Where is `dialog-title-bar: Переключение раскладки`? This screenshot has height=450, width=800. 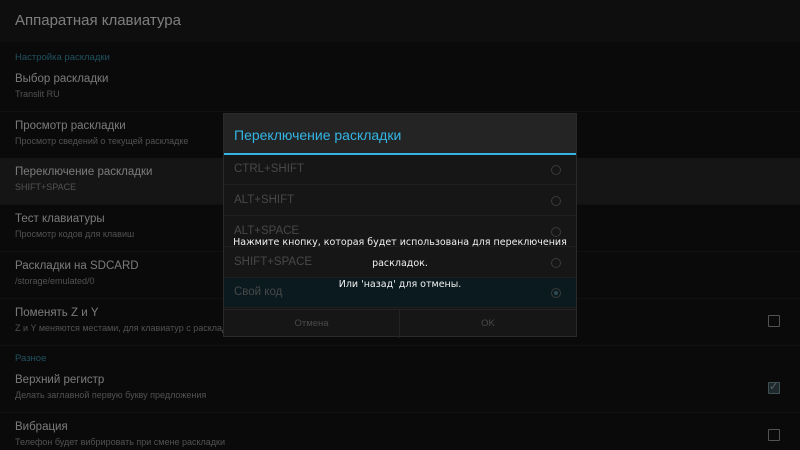 dialog-title-bar: Переключение раскладки is located at coordinates (400, 134).